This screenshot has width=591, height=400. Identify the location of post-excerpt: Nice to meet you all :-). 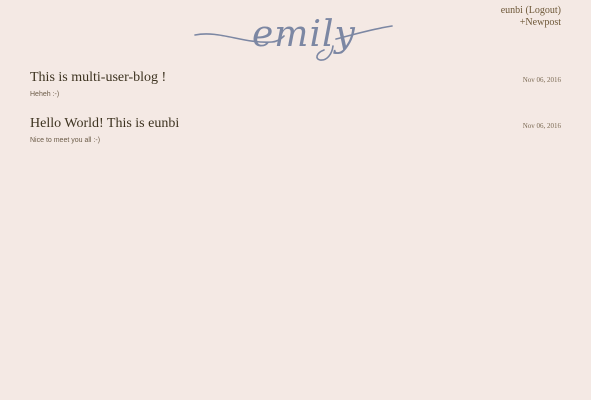
(65, 140).